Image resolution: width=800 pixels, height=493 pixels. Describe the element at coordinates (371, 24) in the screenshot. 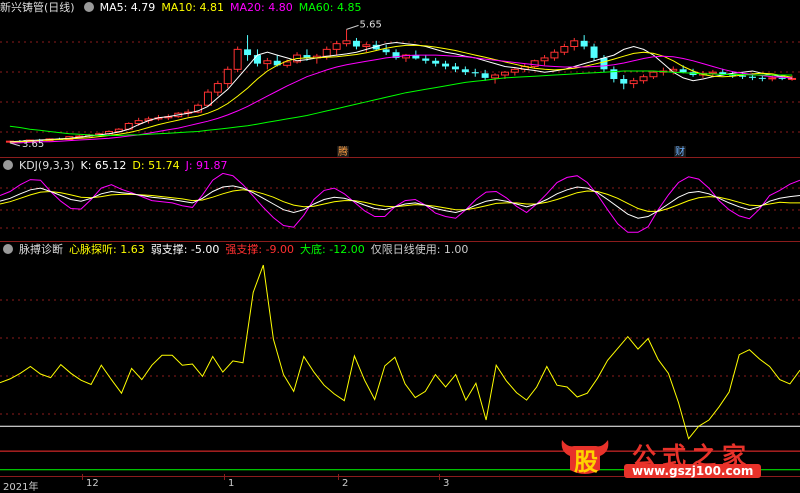

I see `high-marker-label: 5.65` at that location.